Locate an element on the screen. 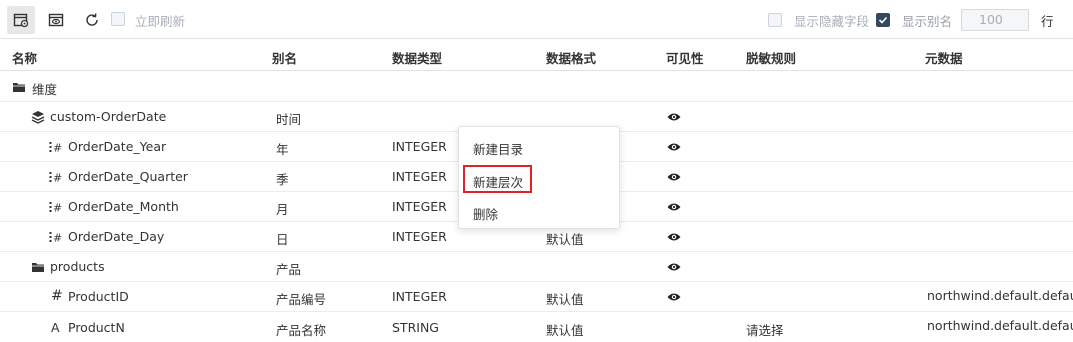  row-alias: 日 is located at coordinates (282, 238).